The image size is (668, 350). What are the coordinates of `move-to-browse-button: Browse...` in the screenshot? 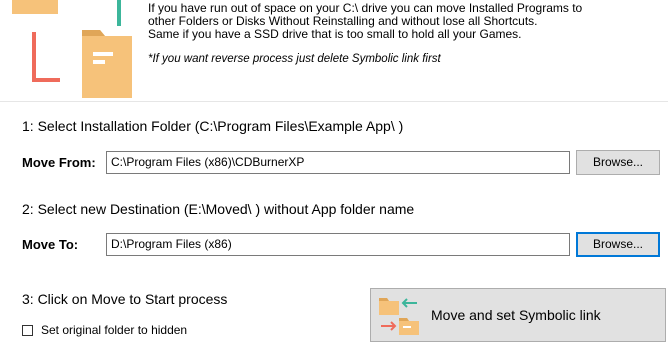 It's located at (618, 244).